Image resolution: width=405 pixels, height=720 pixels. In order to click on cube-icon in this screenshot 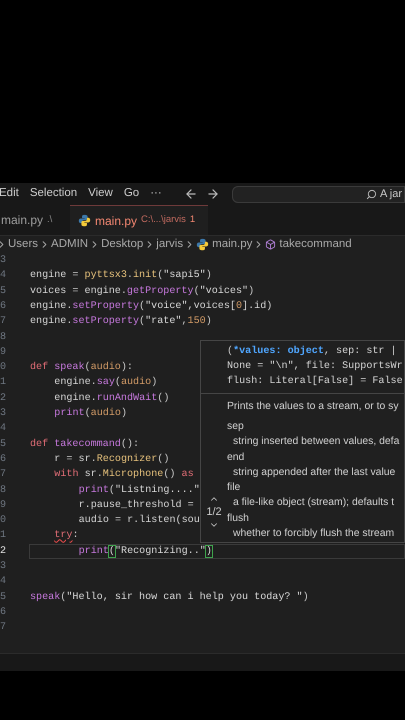, I will do `click(270, 244)`.